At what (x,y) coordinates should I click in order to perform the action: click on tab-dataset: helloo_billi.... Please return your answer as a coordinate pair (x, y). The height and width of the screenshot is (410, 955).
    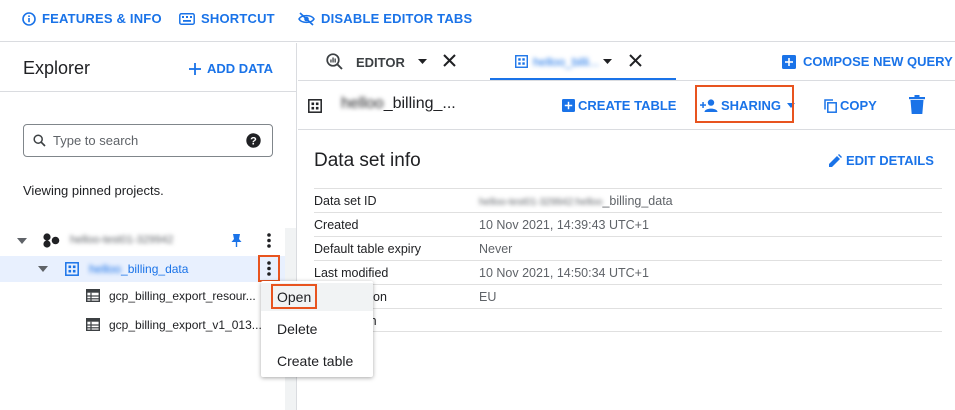
    Looking at the image, I should click on (583, 61).